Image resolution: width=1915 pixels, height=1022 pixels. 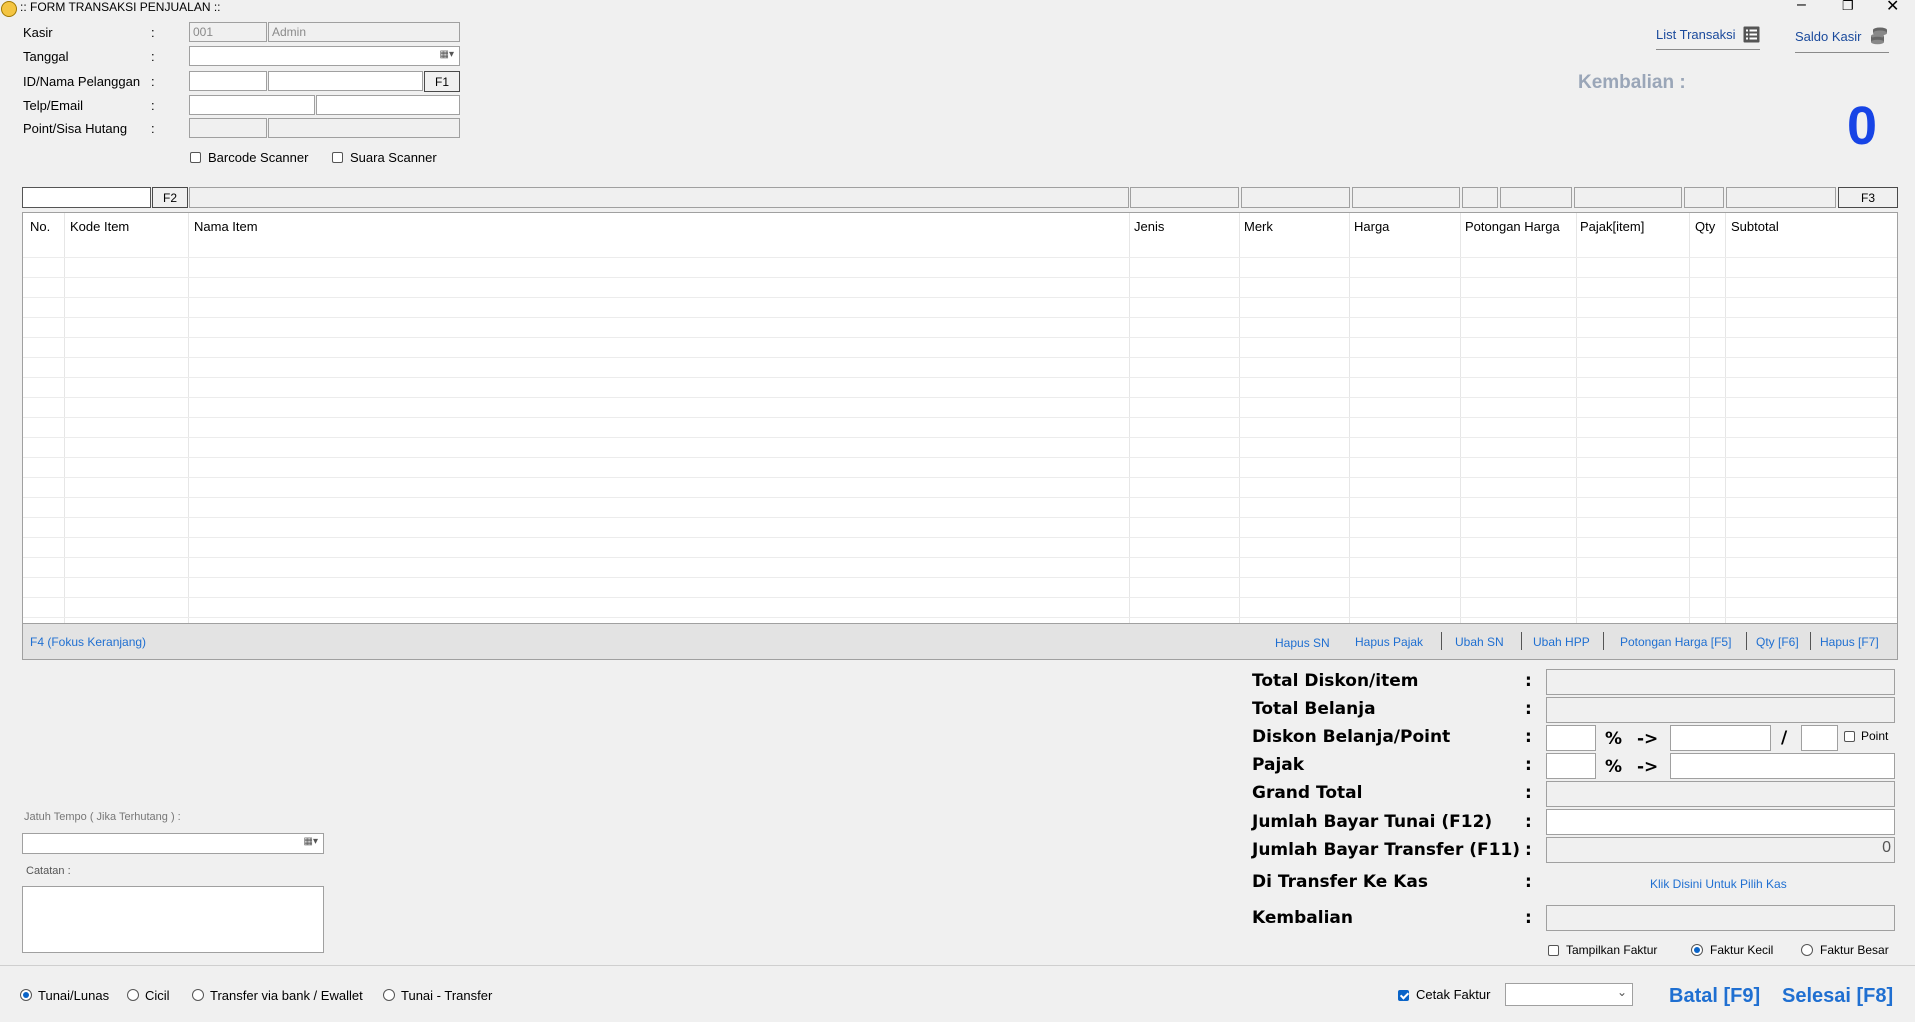 What do you see at coordinates (1720, 738) in the screenshot?
I see `diskon-amount-input` at bounding box center [1720, 738].